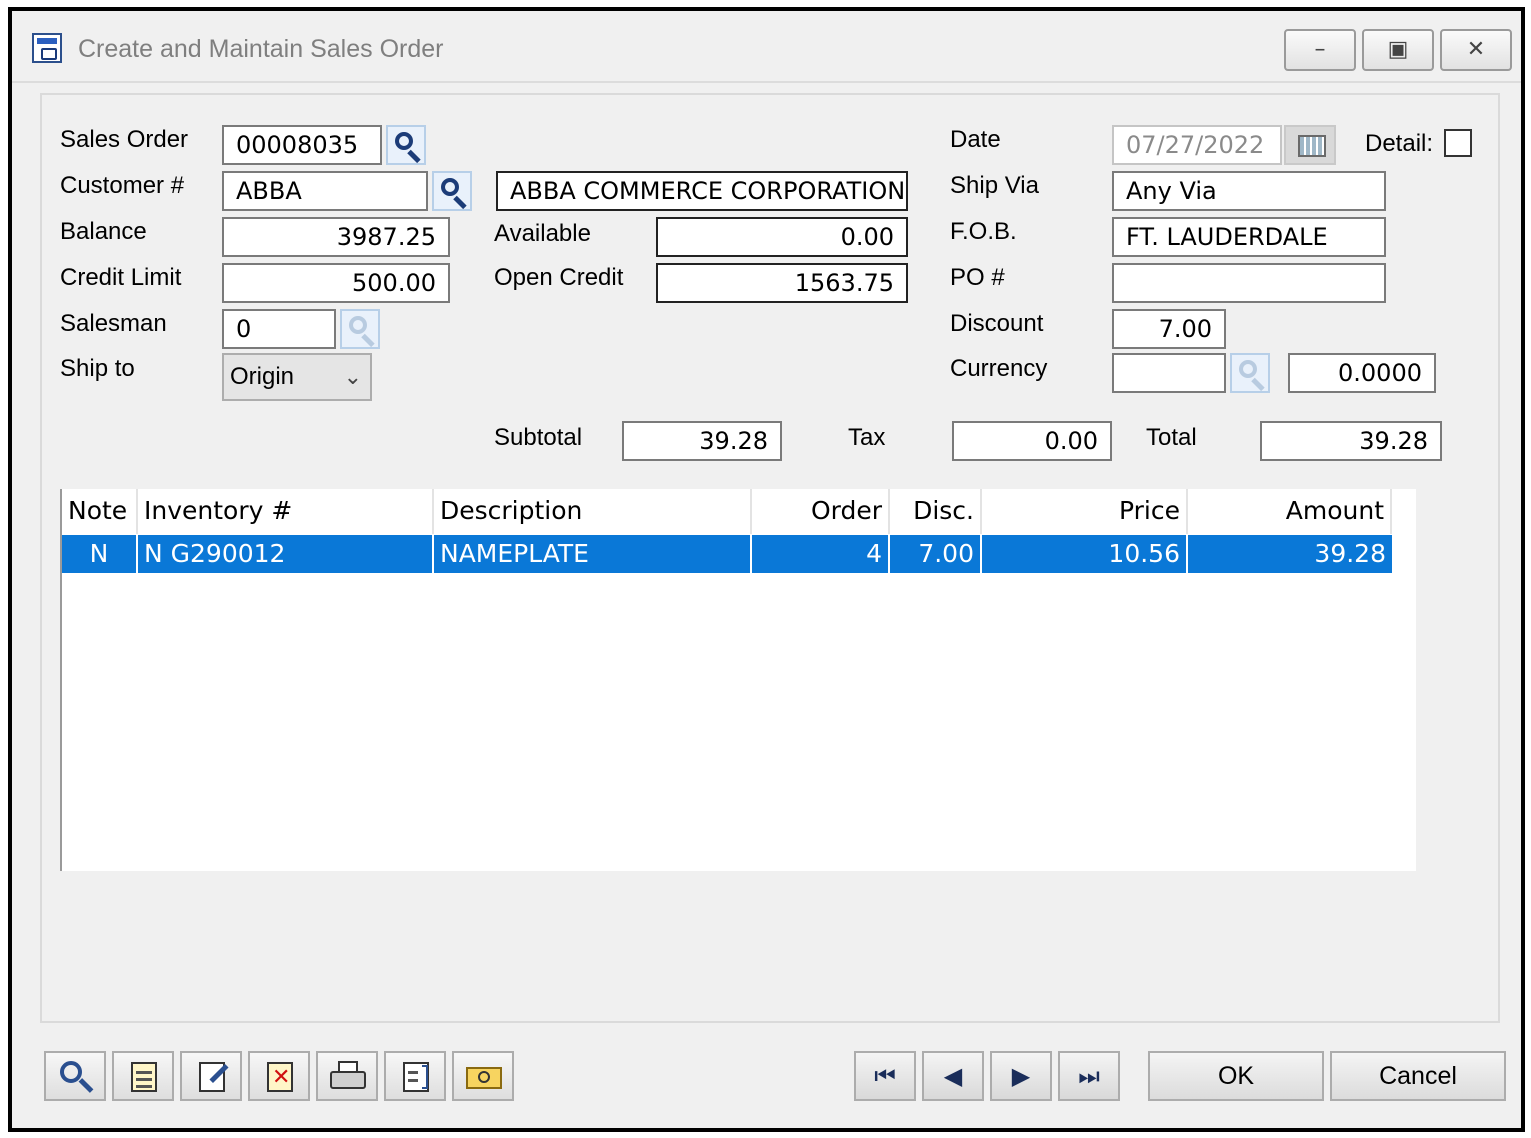  I want to click on title-bar: Create and Maintain Sales Order – ▣ ✕, so click(766, 47).